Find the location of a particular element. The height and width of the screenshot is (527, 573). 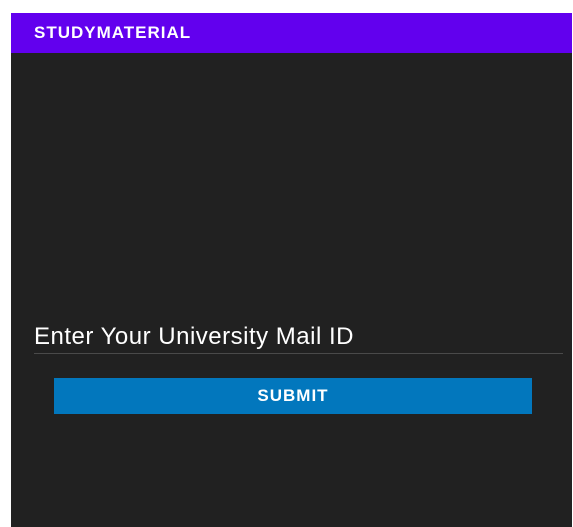

submit-button: SUBMIT is located at coordinates (293, 396).